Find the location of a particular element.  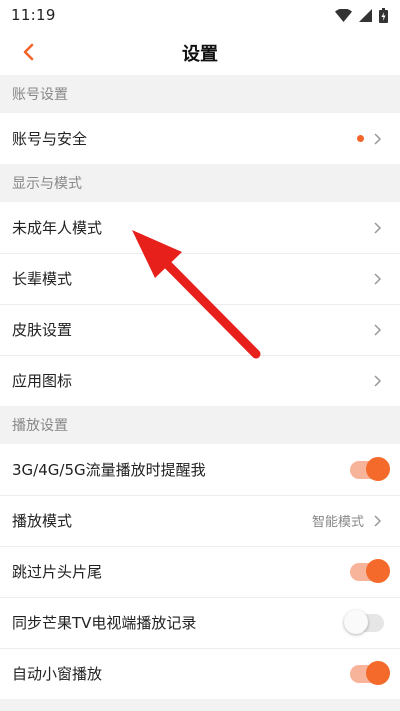

play-mode-label: 播放模式 is located at coordinates (42, 521).